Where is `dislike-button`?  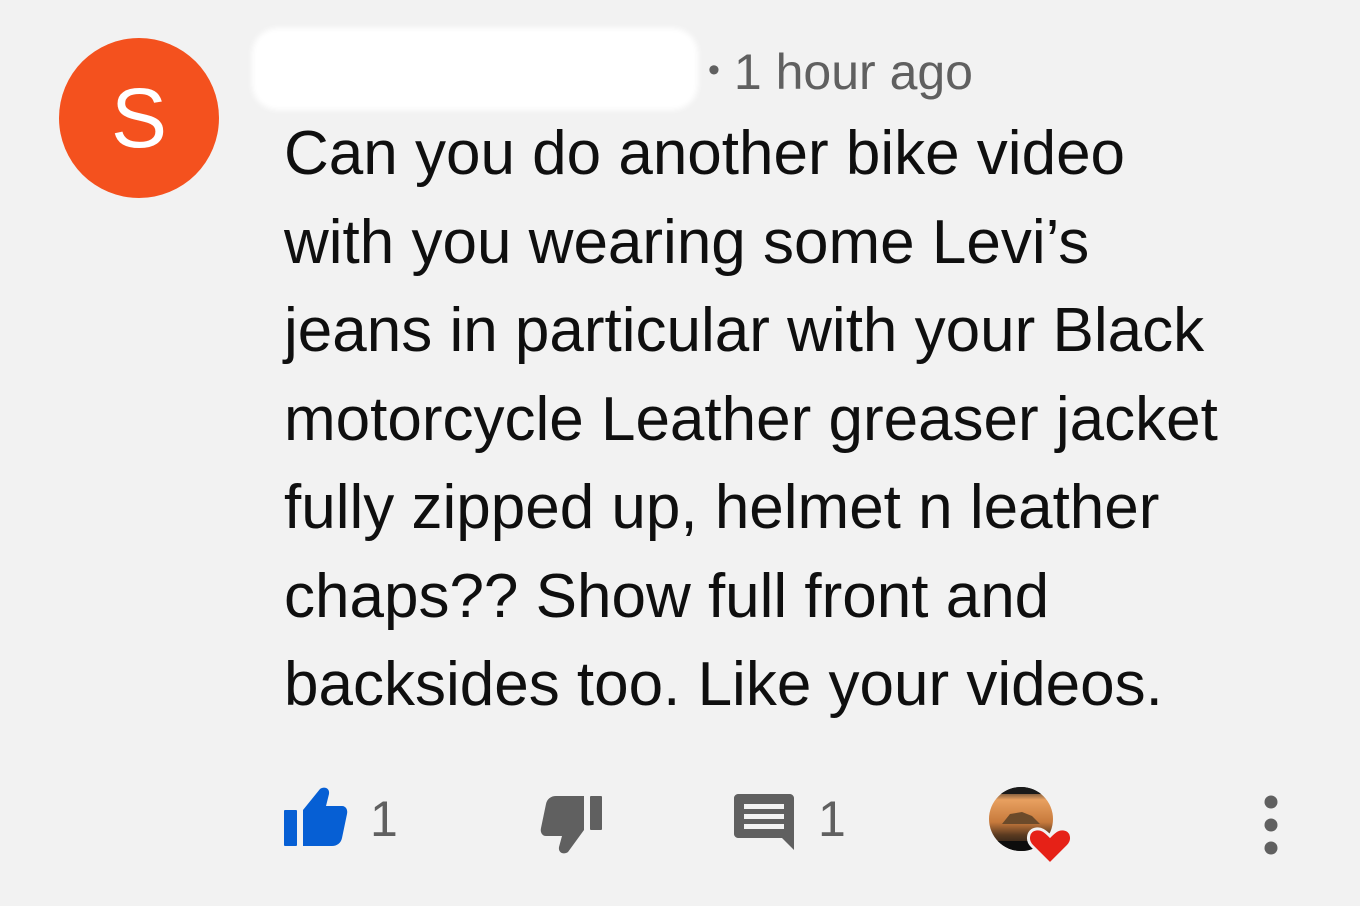
dislike-button is located at coordinates (572, 825).